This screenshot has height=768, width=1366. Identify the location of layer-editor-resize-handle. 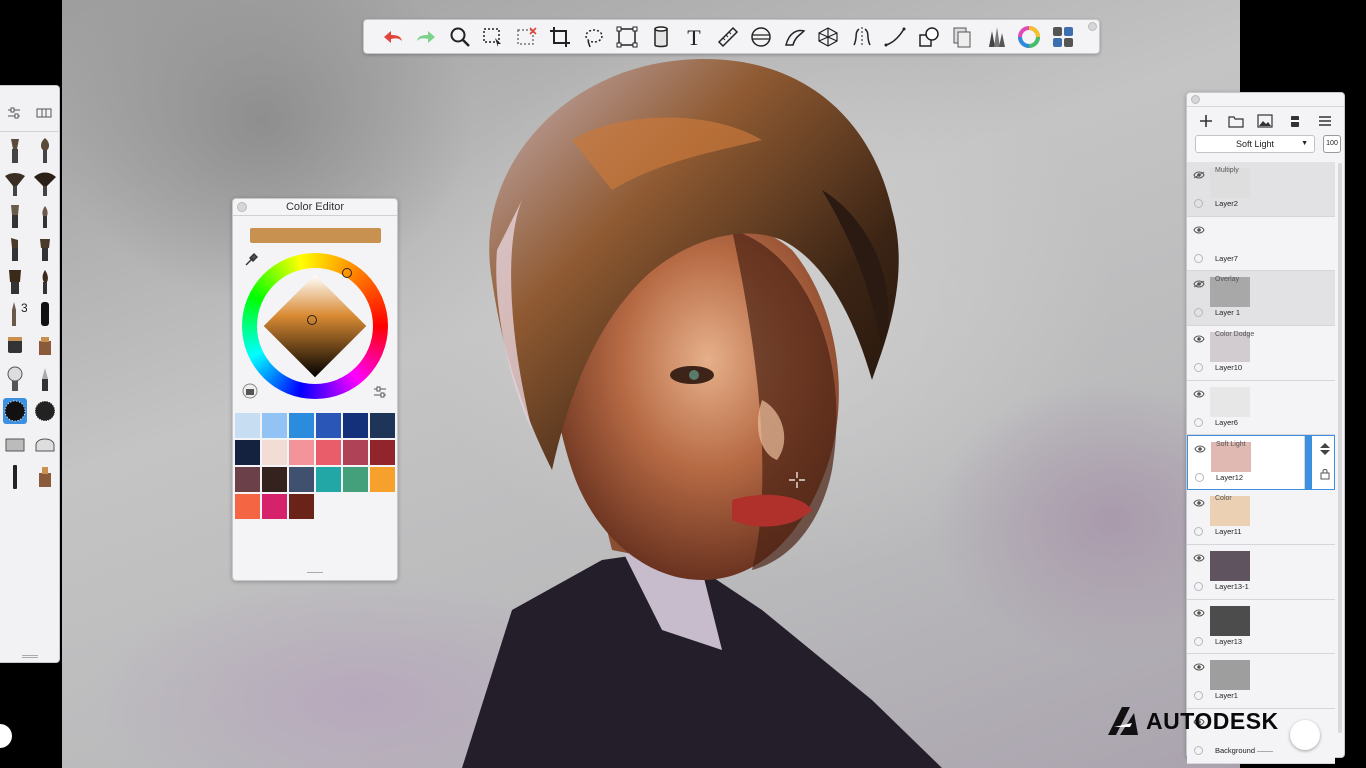
(1265, 752).